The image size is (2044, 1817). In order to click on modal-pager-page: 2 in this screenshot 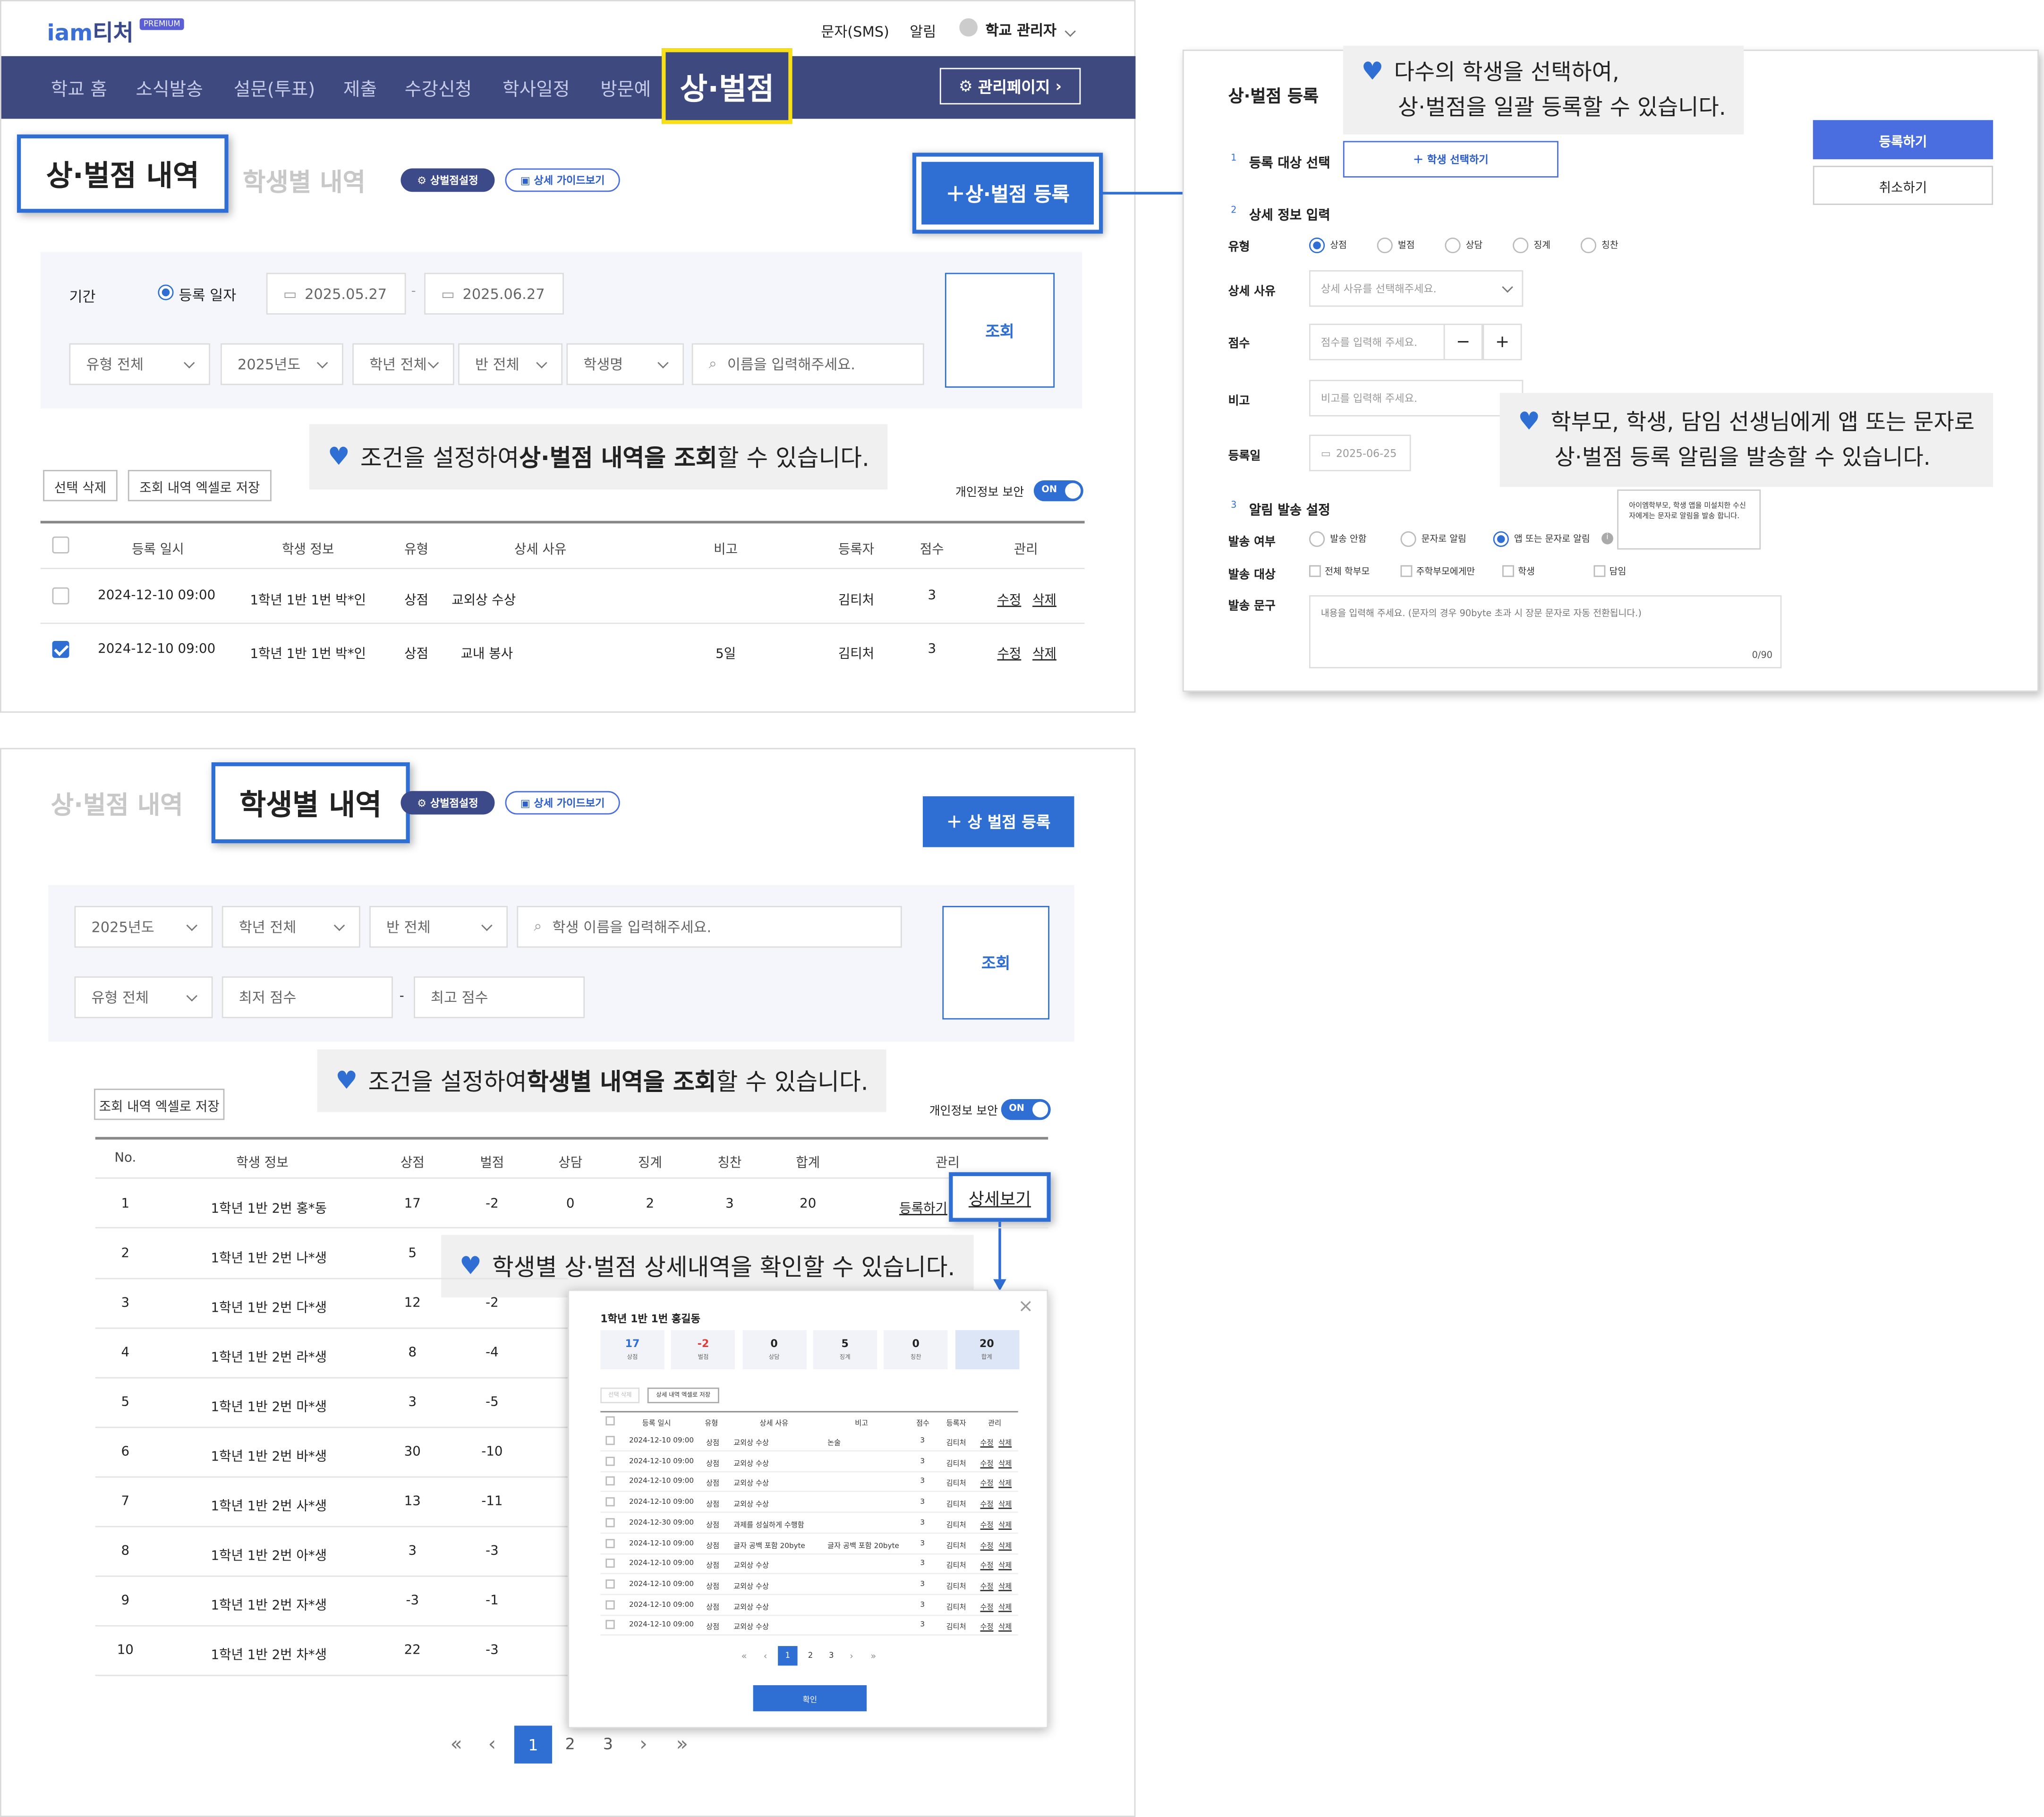, I will do `click(810, 1655)`.